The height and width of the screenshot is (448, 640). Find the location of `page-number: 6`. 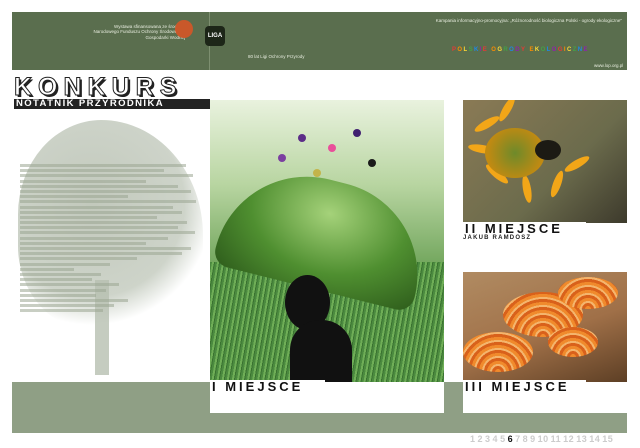

page-number: 6 is located at coordinates (511, 439).